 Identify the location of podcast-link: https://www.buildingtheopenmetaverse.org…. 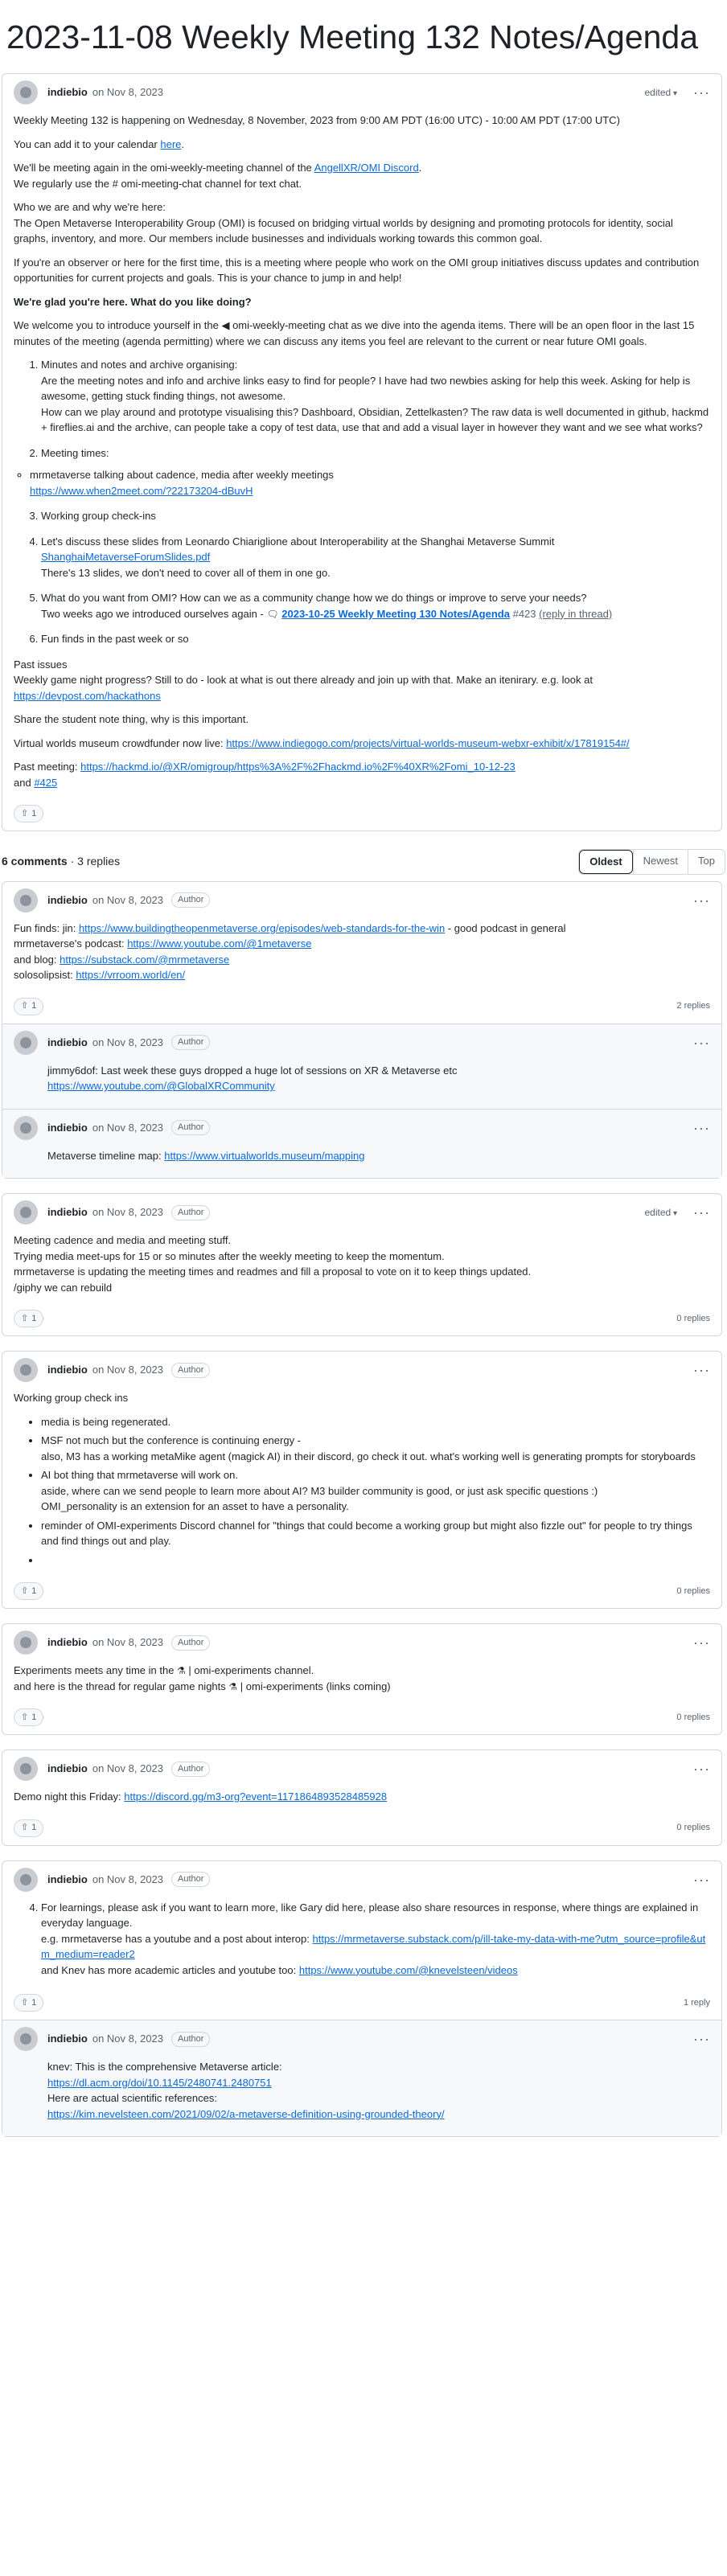
(262, 928).